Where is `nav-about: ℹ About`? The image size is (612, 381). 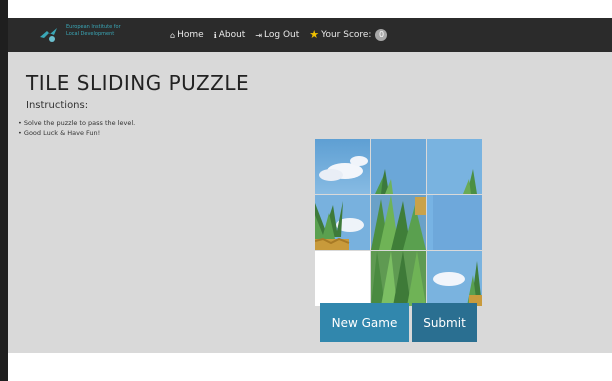
nav-about: ℹ About is located at coordinates (230, 35).